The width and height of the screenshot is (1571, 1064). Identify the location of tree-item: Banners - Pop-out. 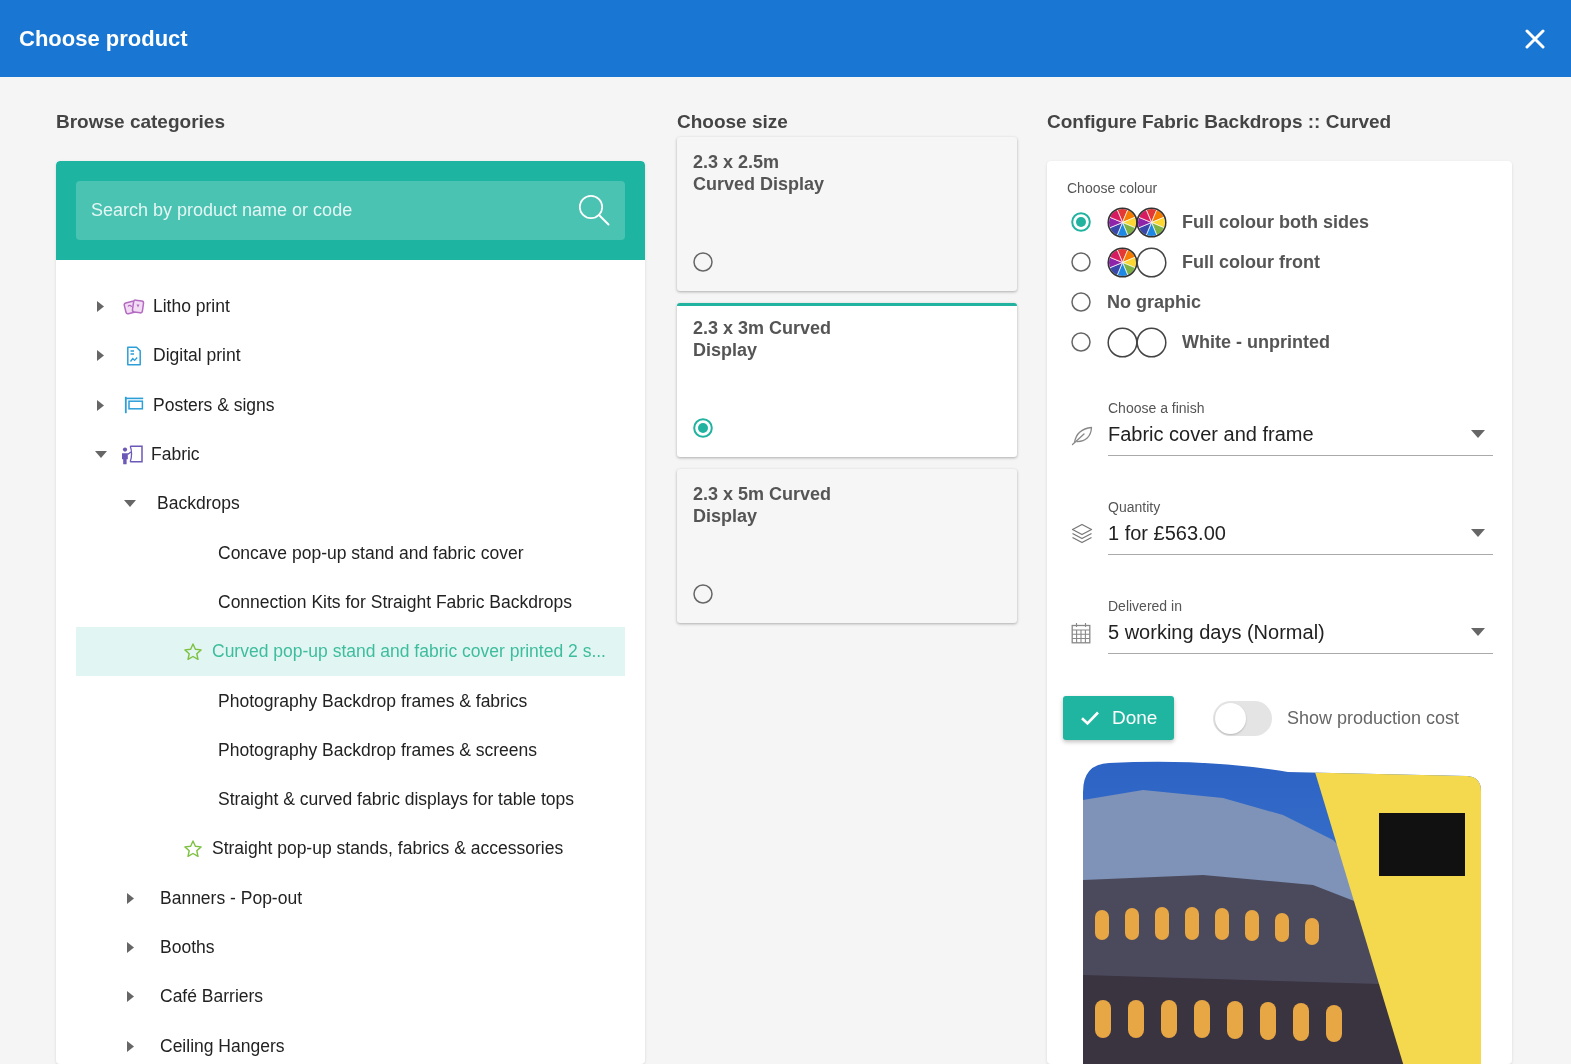
(350, 898).